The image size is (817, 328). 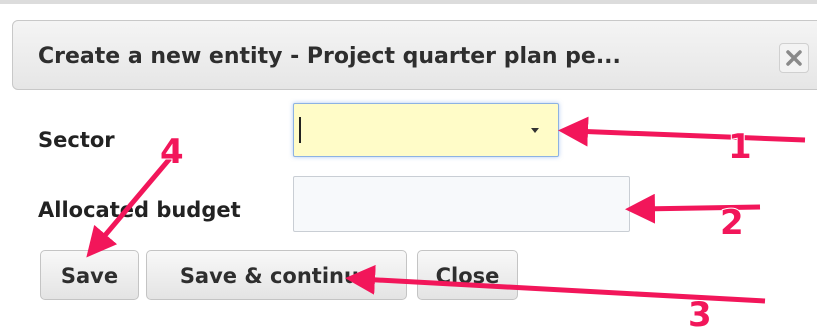 I want to click on close-x-icon, so click(x=794, y=58).